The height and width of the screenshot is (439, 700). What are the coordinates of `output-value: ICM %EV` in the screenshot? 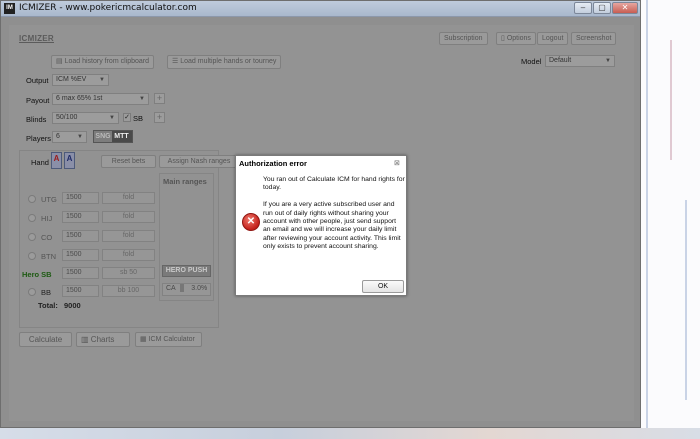 It's located at (71, 79).